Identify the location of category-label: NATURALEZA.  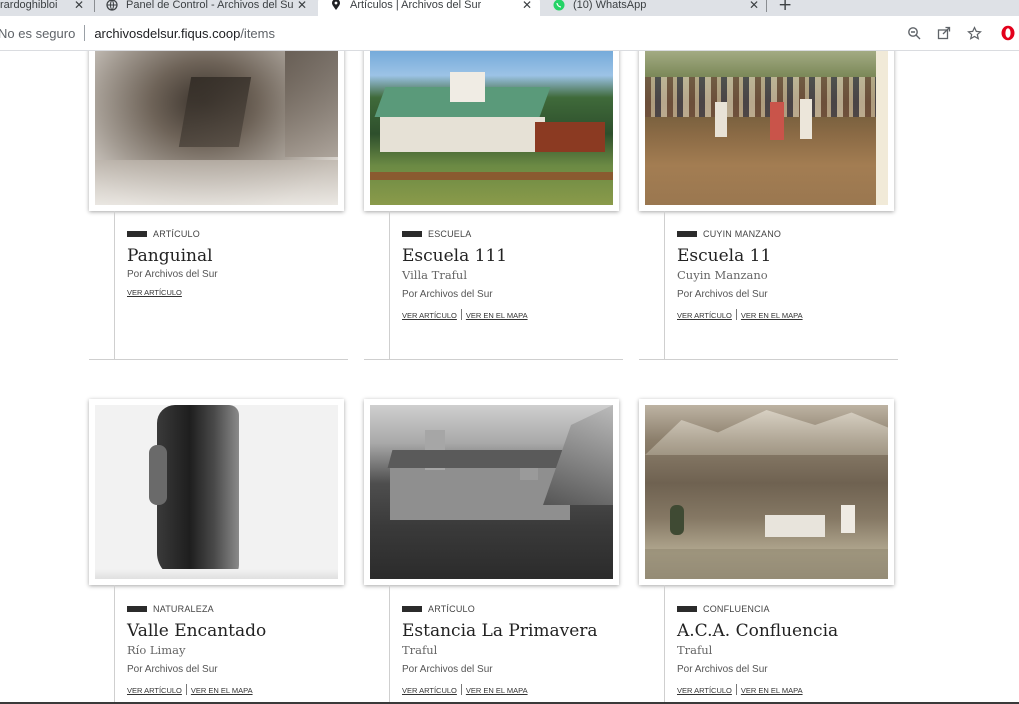
(245, 609).